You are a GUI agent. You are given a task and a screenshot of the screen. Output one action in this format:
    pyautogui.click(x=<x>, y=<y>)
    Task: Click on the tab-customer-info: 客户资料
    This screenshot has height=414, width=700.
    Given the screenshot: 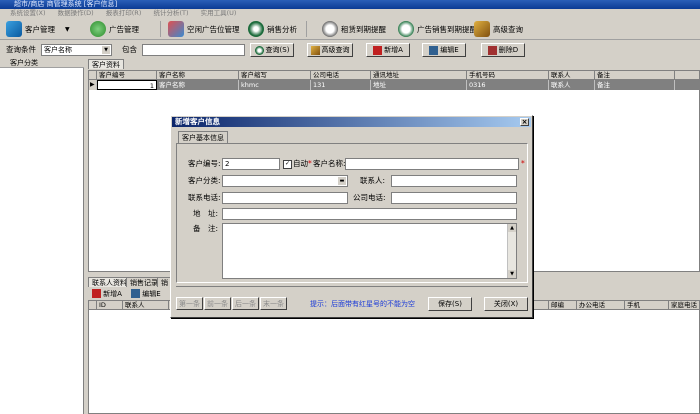 What is the action you would take?
    pyautogui.click(x=106, y=64)
    